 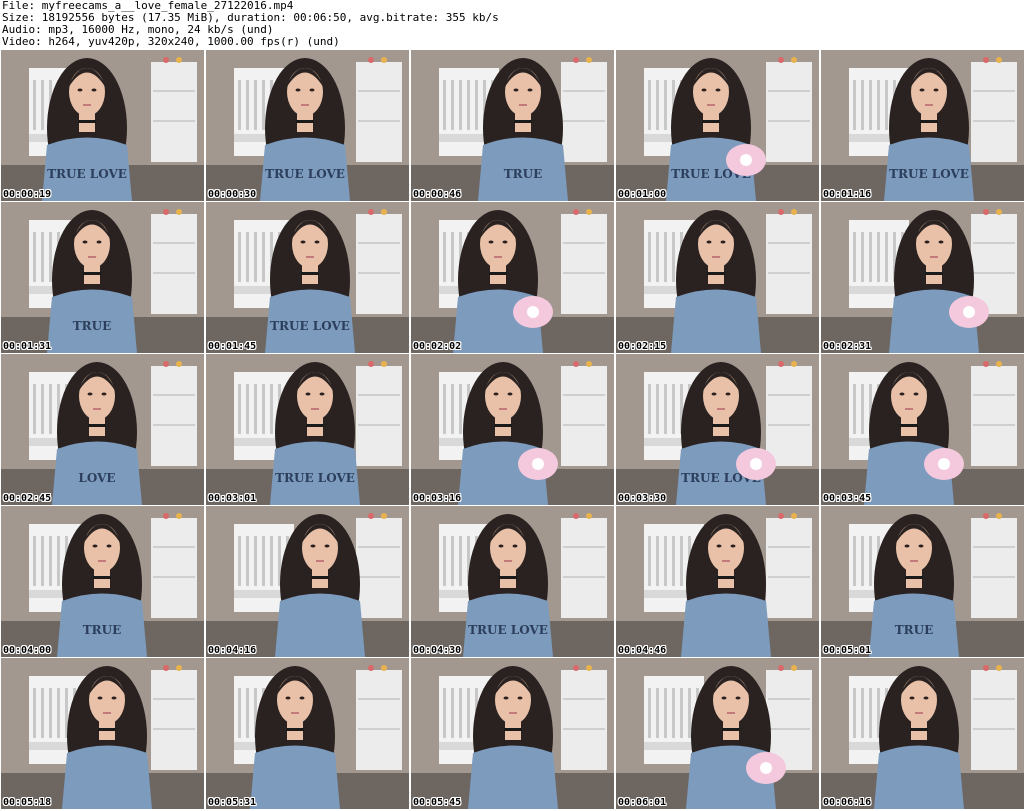 I want to click on video-frame-thumbnail: 00:02:02, so click(x=512, y=277).